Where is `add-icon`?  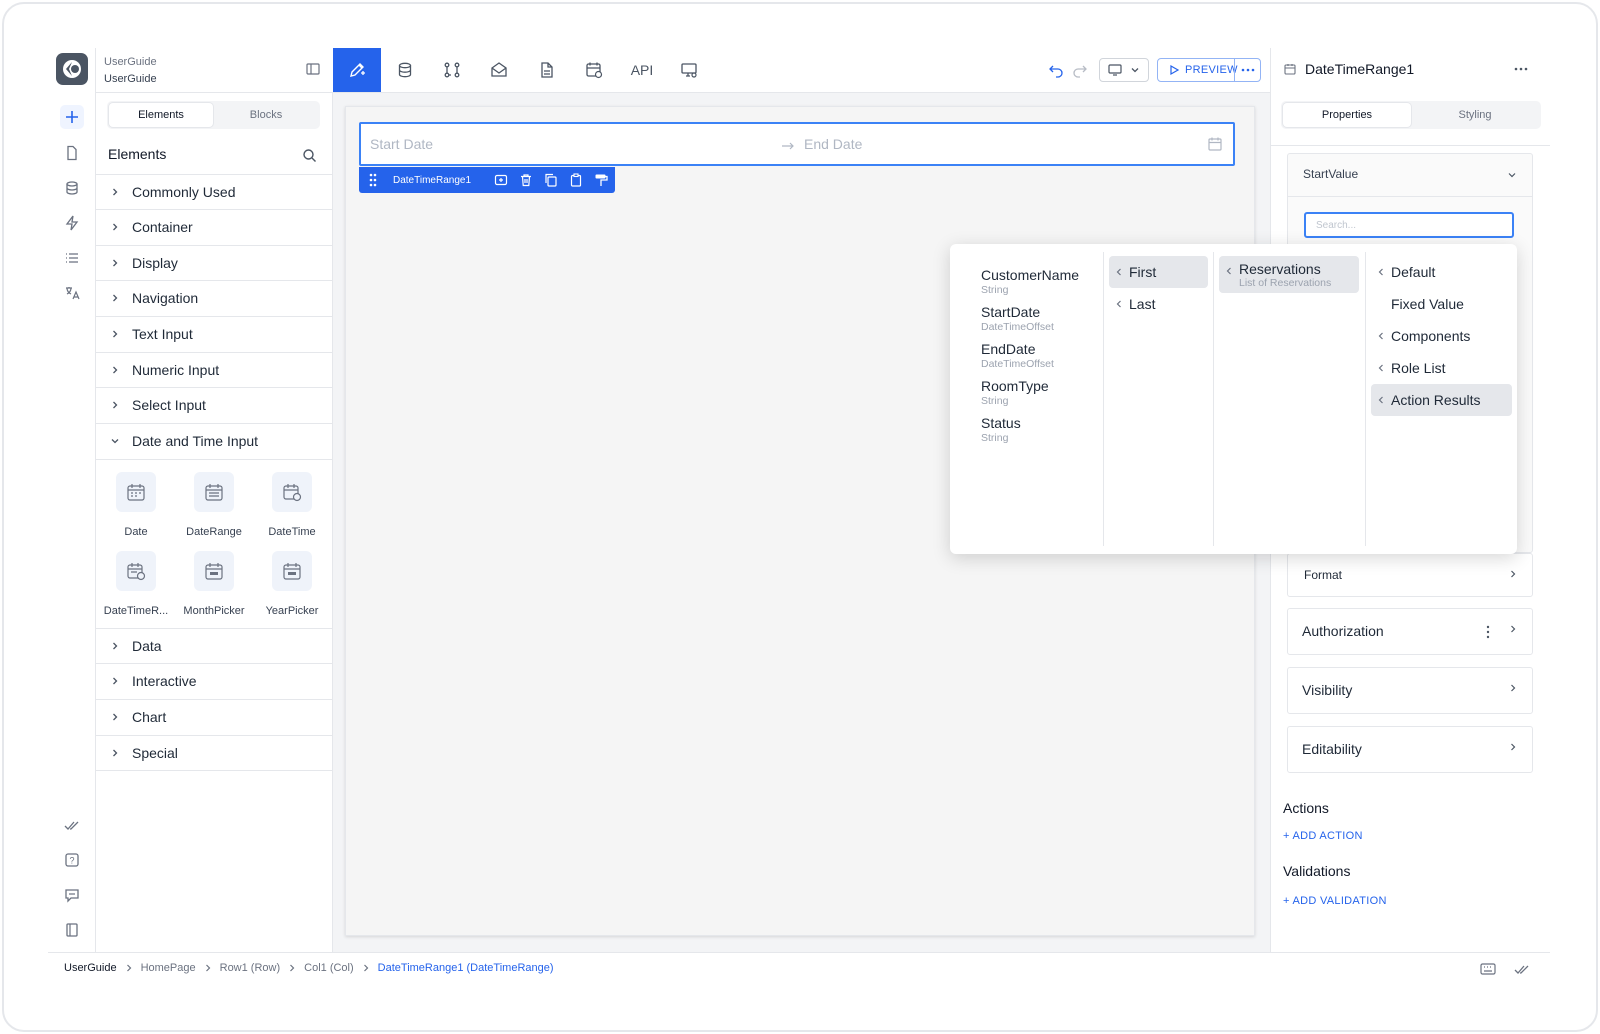
add-icon is located at coordinates (72, 117).